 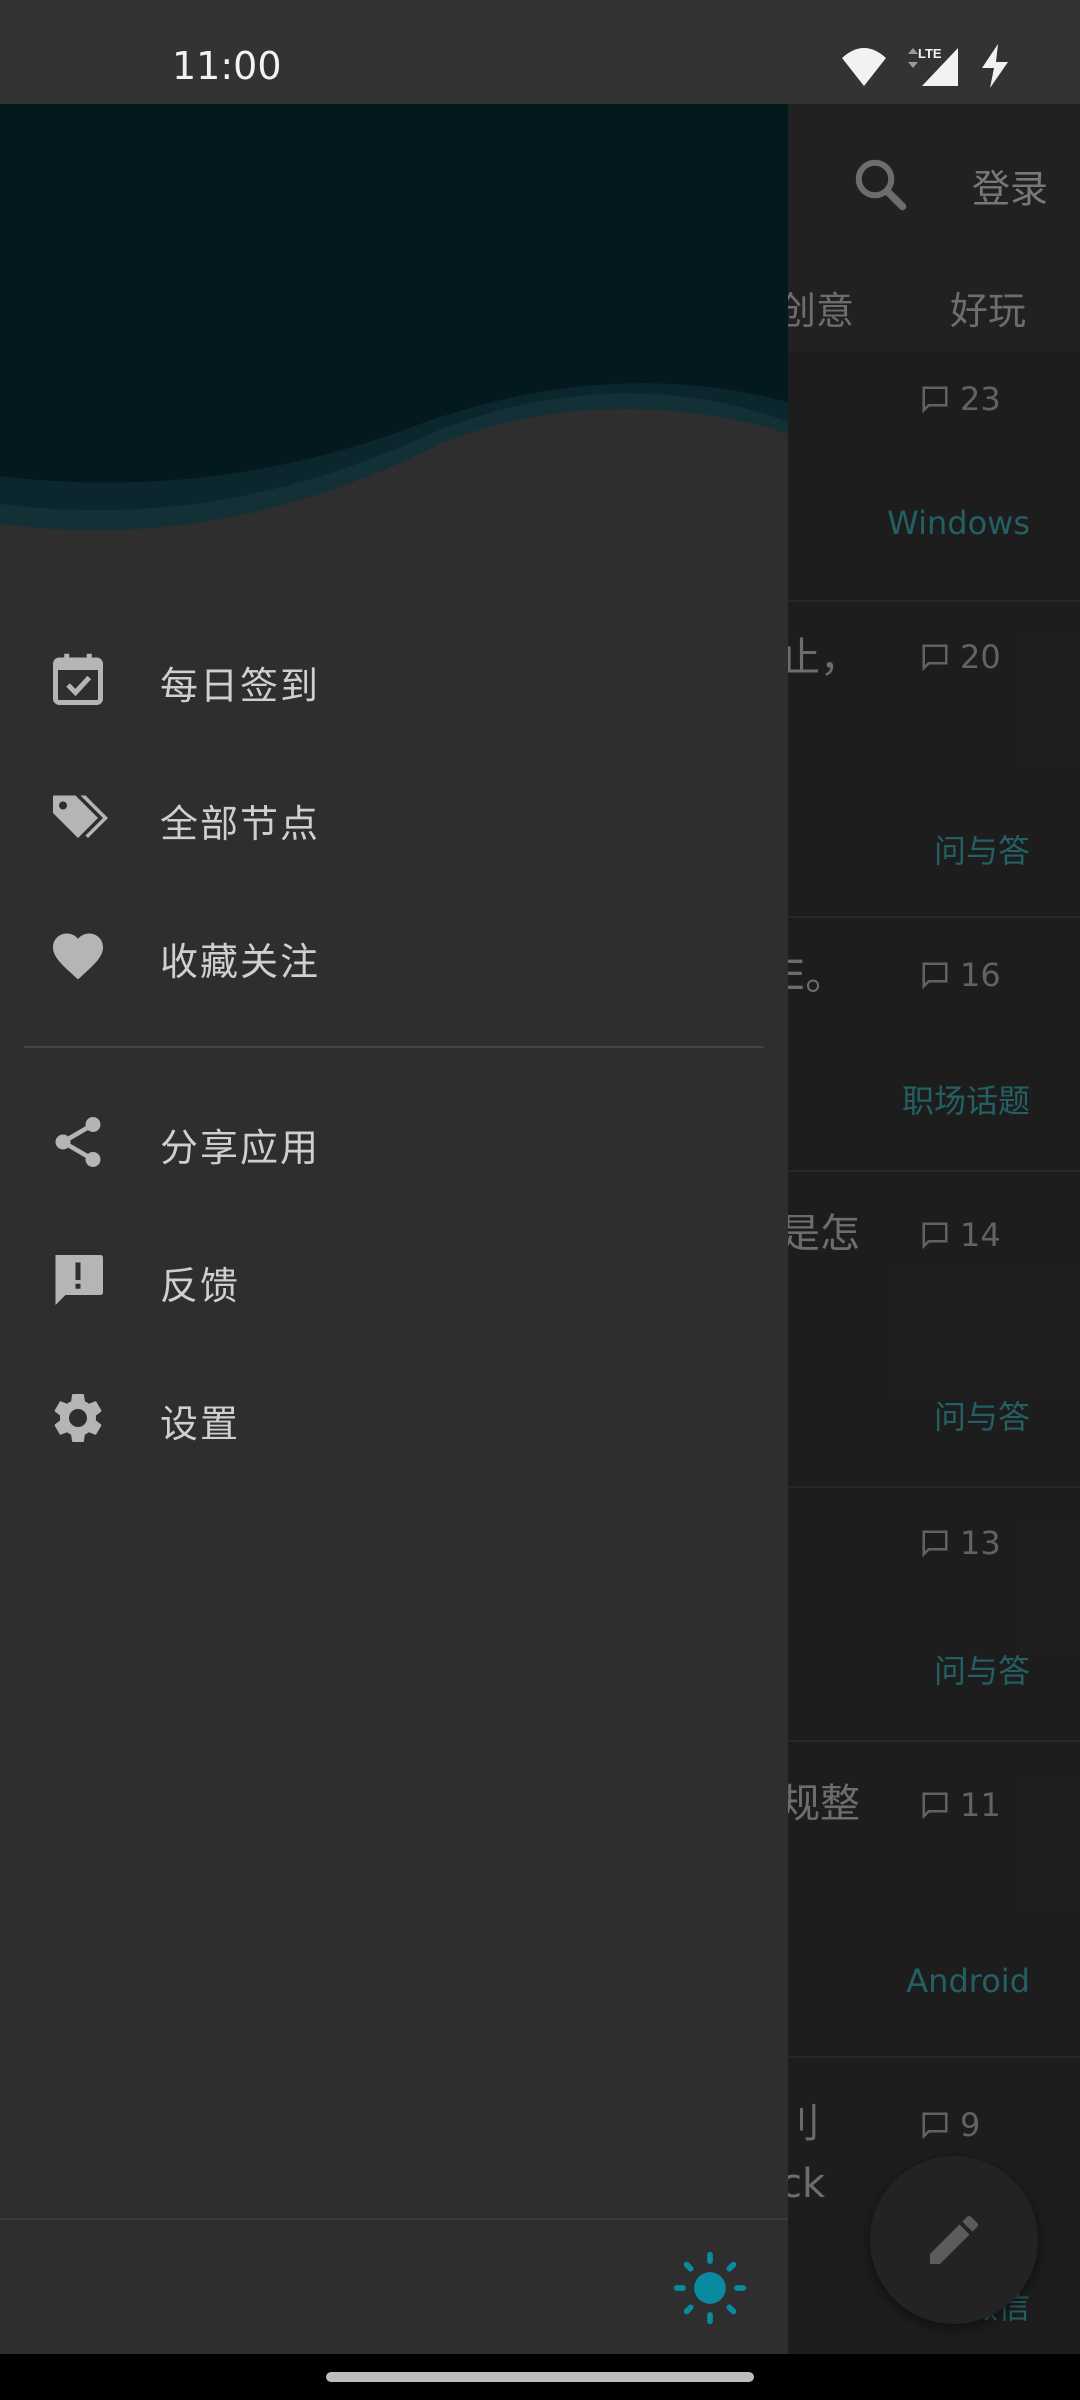 I want to click on status-bar: 11:00 LTE, so click(x=540, y=52).